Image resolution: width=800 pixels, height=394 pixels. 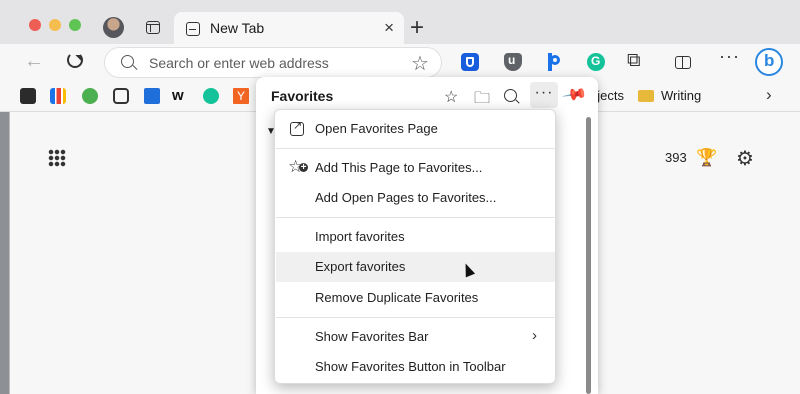 I want to click on new-tab-favicon-icon, so click(x=193, y=29).